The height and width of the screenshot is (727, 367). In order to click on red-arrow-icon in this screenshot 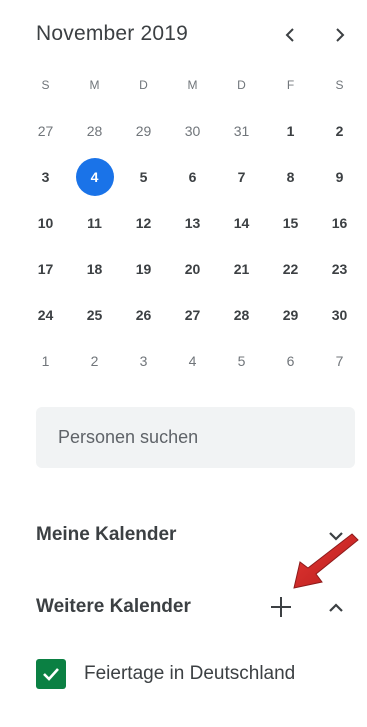, I will do `click(326, 561)`.